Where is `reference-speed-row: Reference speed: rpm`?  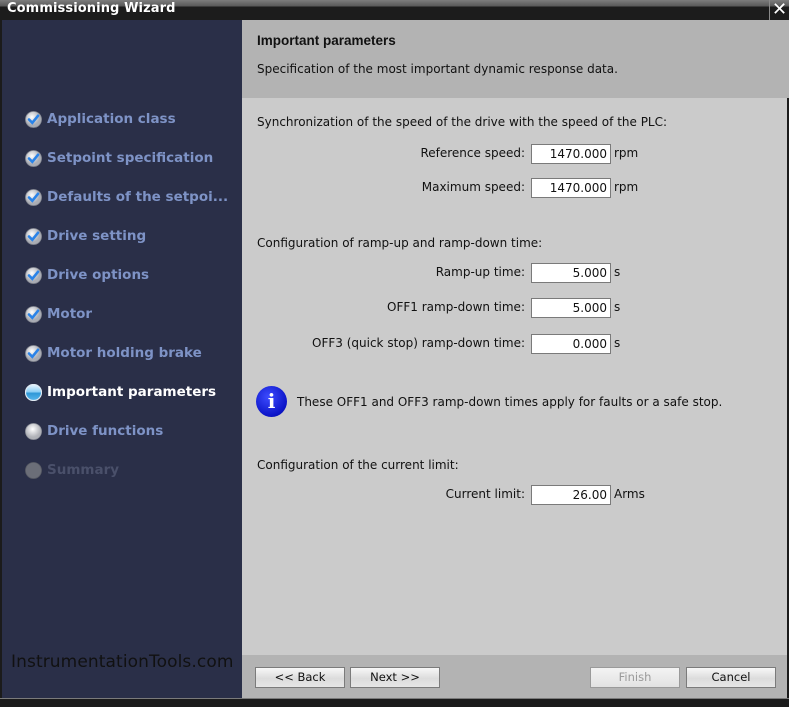
reference-speed-row: Reference speed: rpm is located at coordinates (514, 154).